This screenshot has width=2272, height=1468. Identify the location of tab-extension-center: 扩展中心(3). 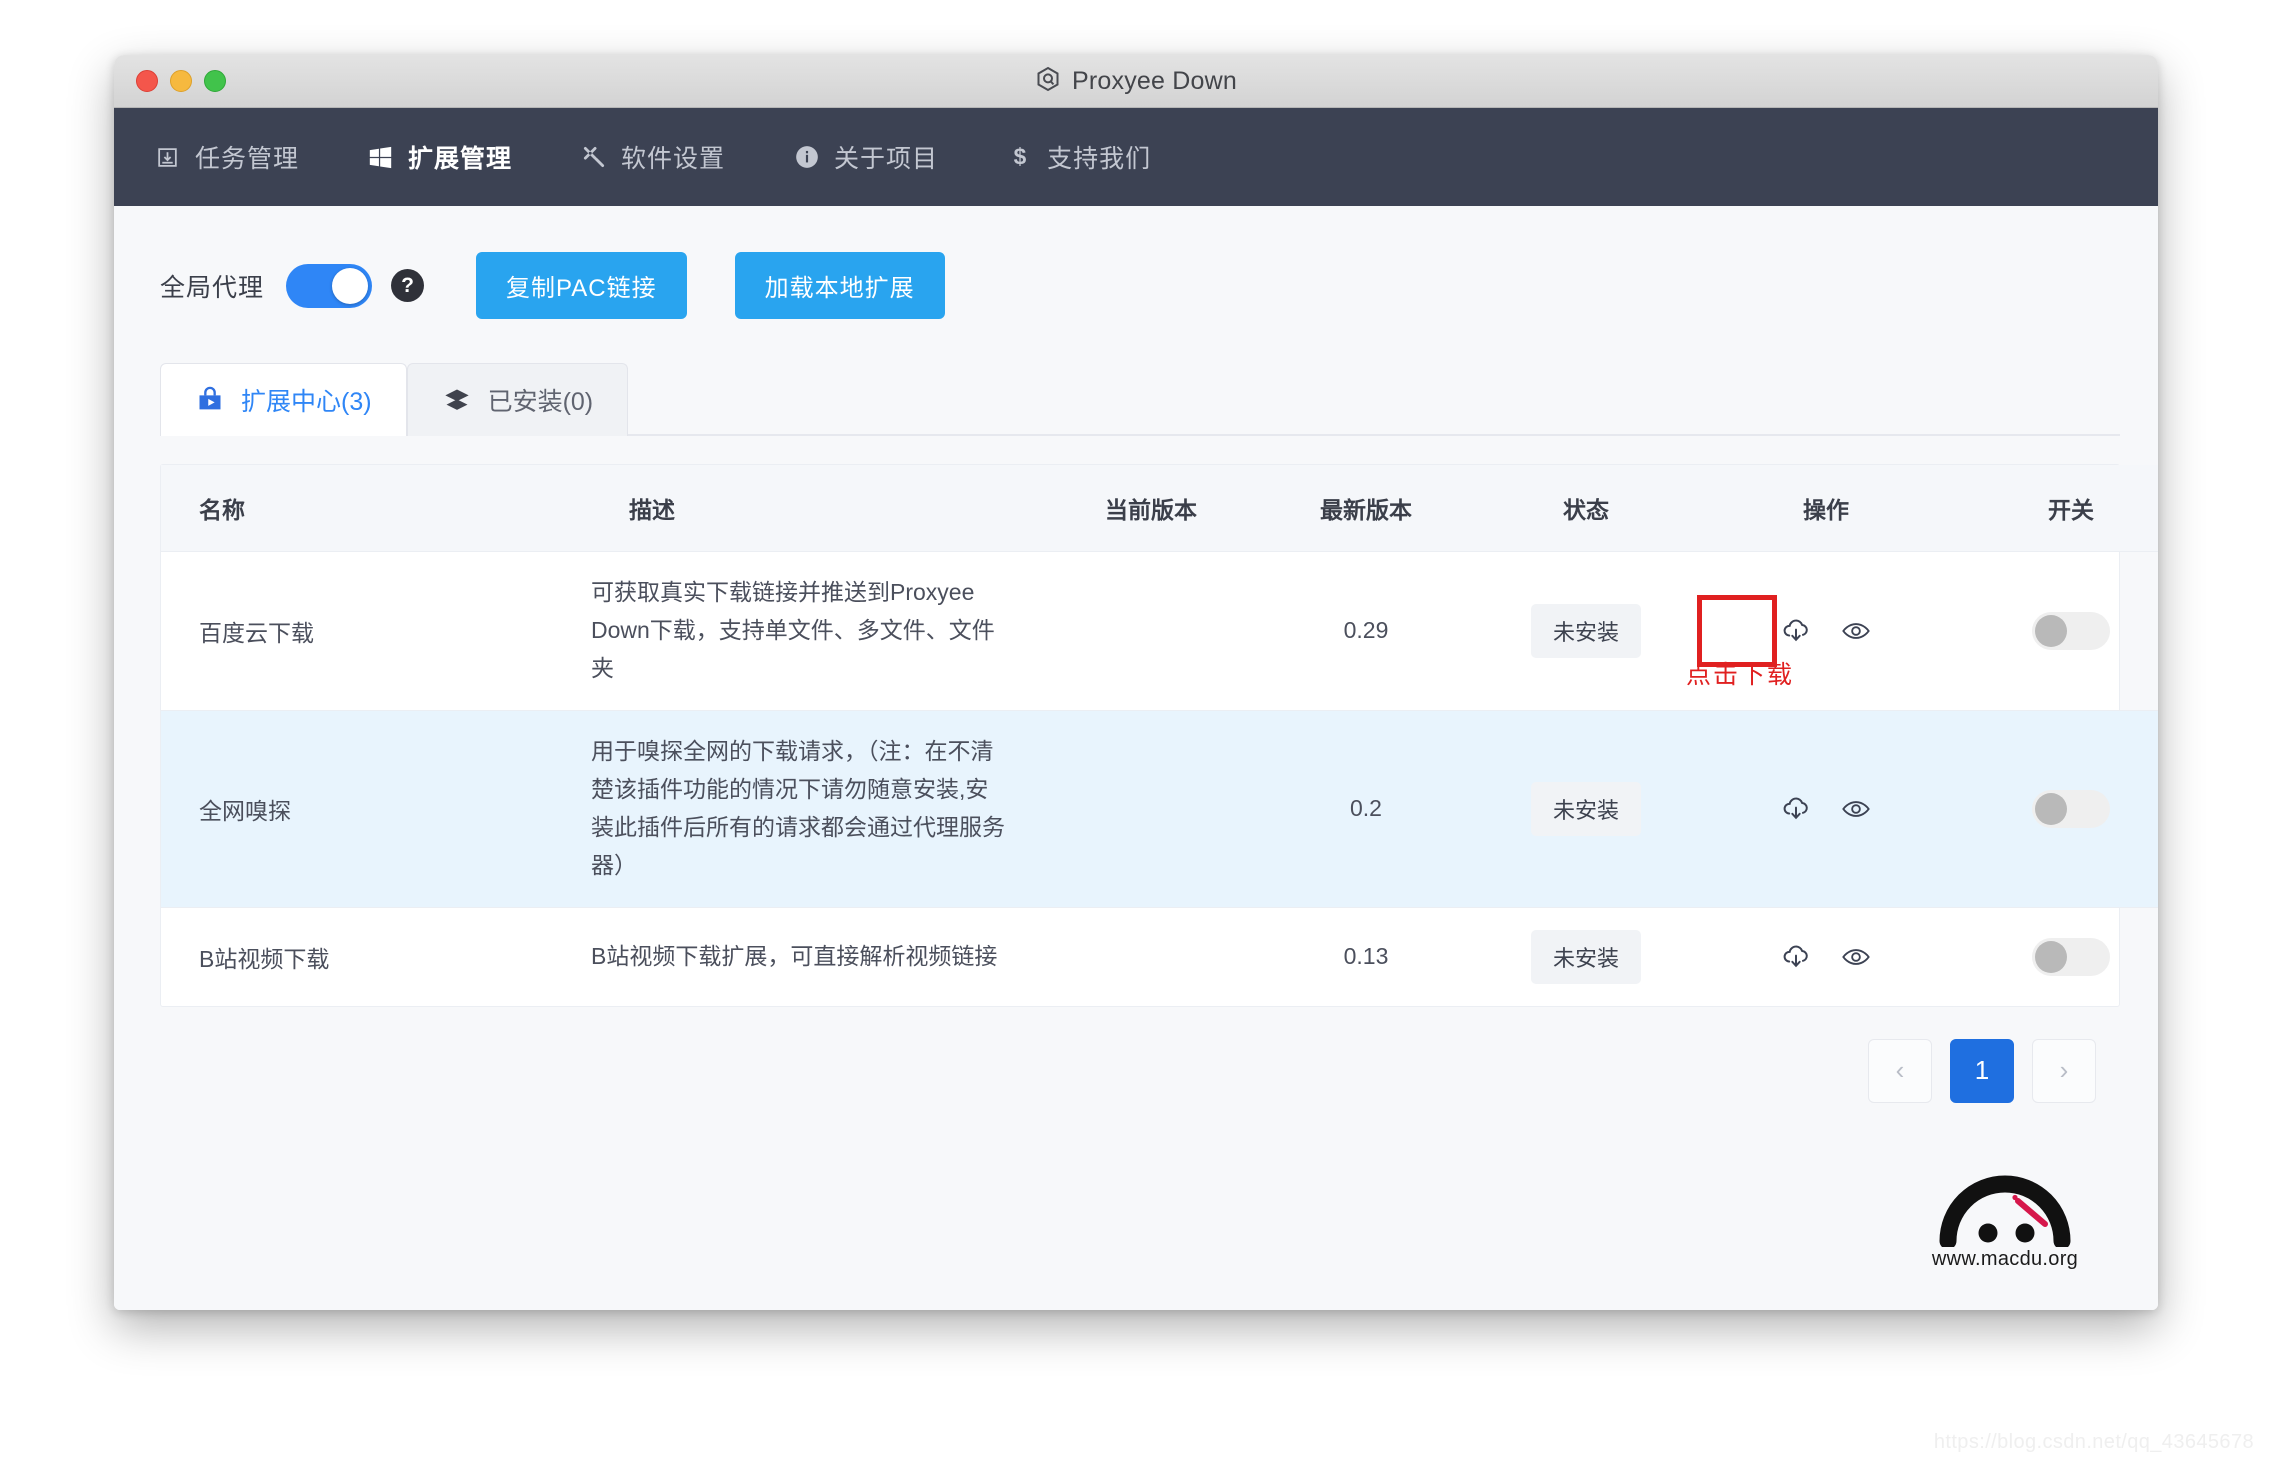
(283, 399).